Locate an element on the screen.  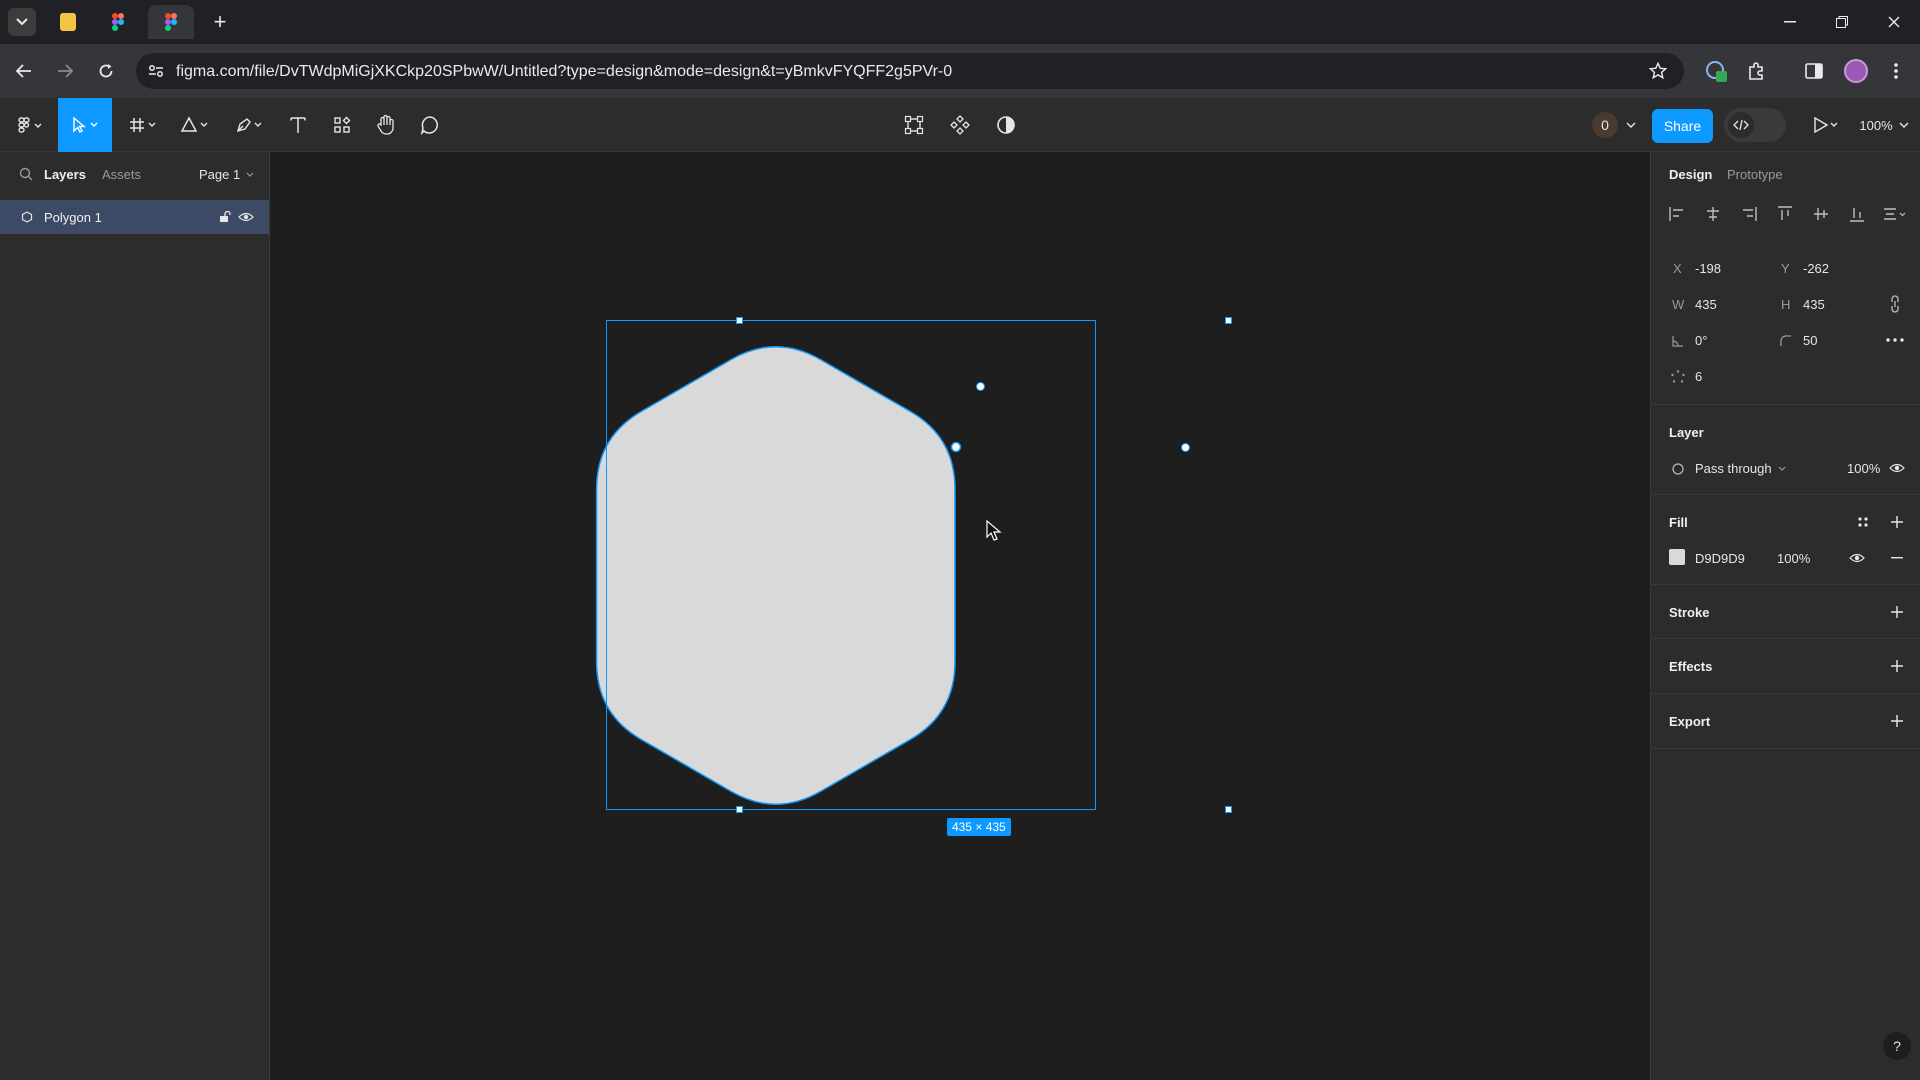
multiplayer-avatar-button: 0 is located at coordinates (1614, 125).